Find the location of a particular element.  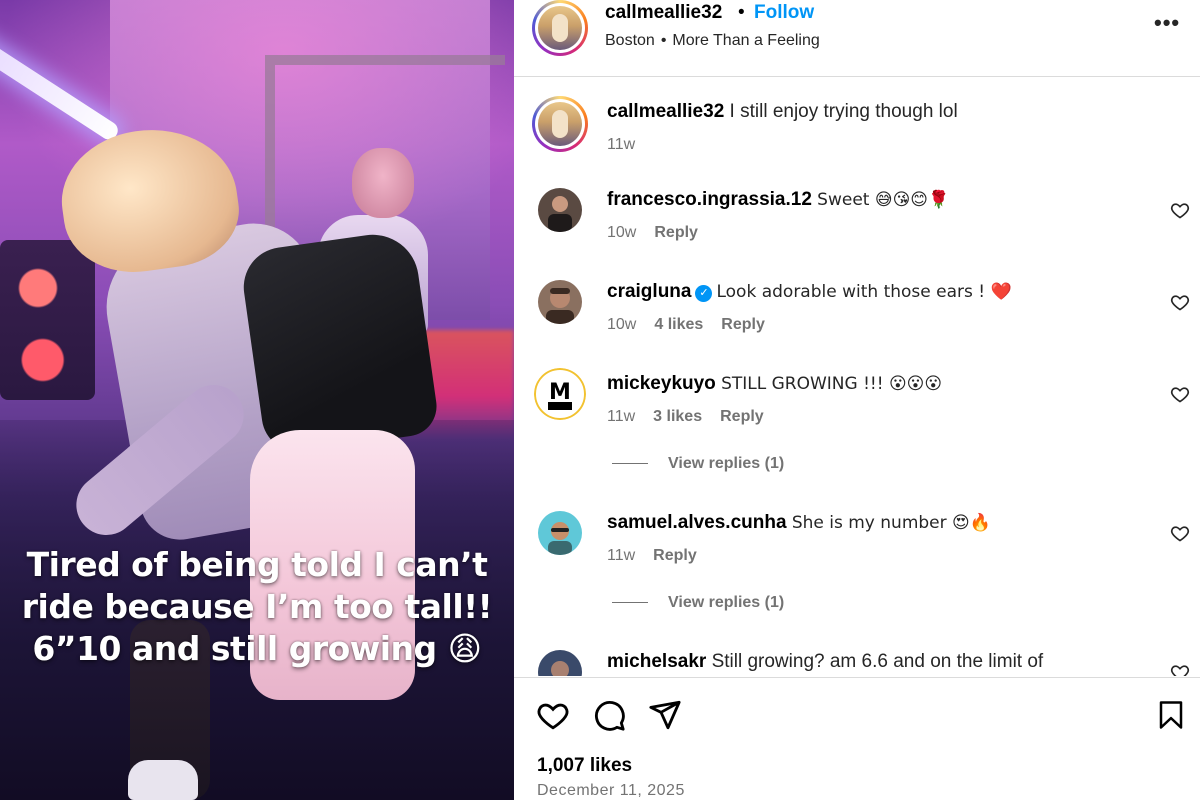

media-background-person-head is located at coordinates (383, 183).